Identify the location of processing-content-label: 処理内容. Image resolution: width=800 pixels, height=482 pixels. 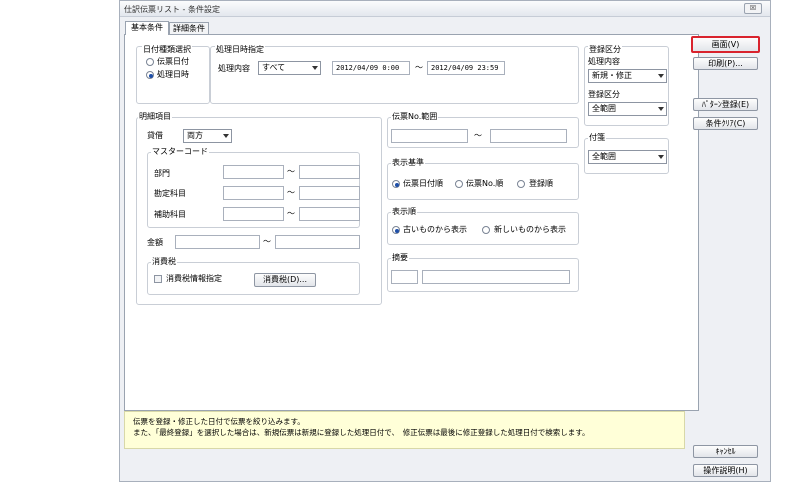
(234, 68).